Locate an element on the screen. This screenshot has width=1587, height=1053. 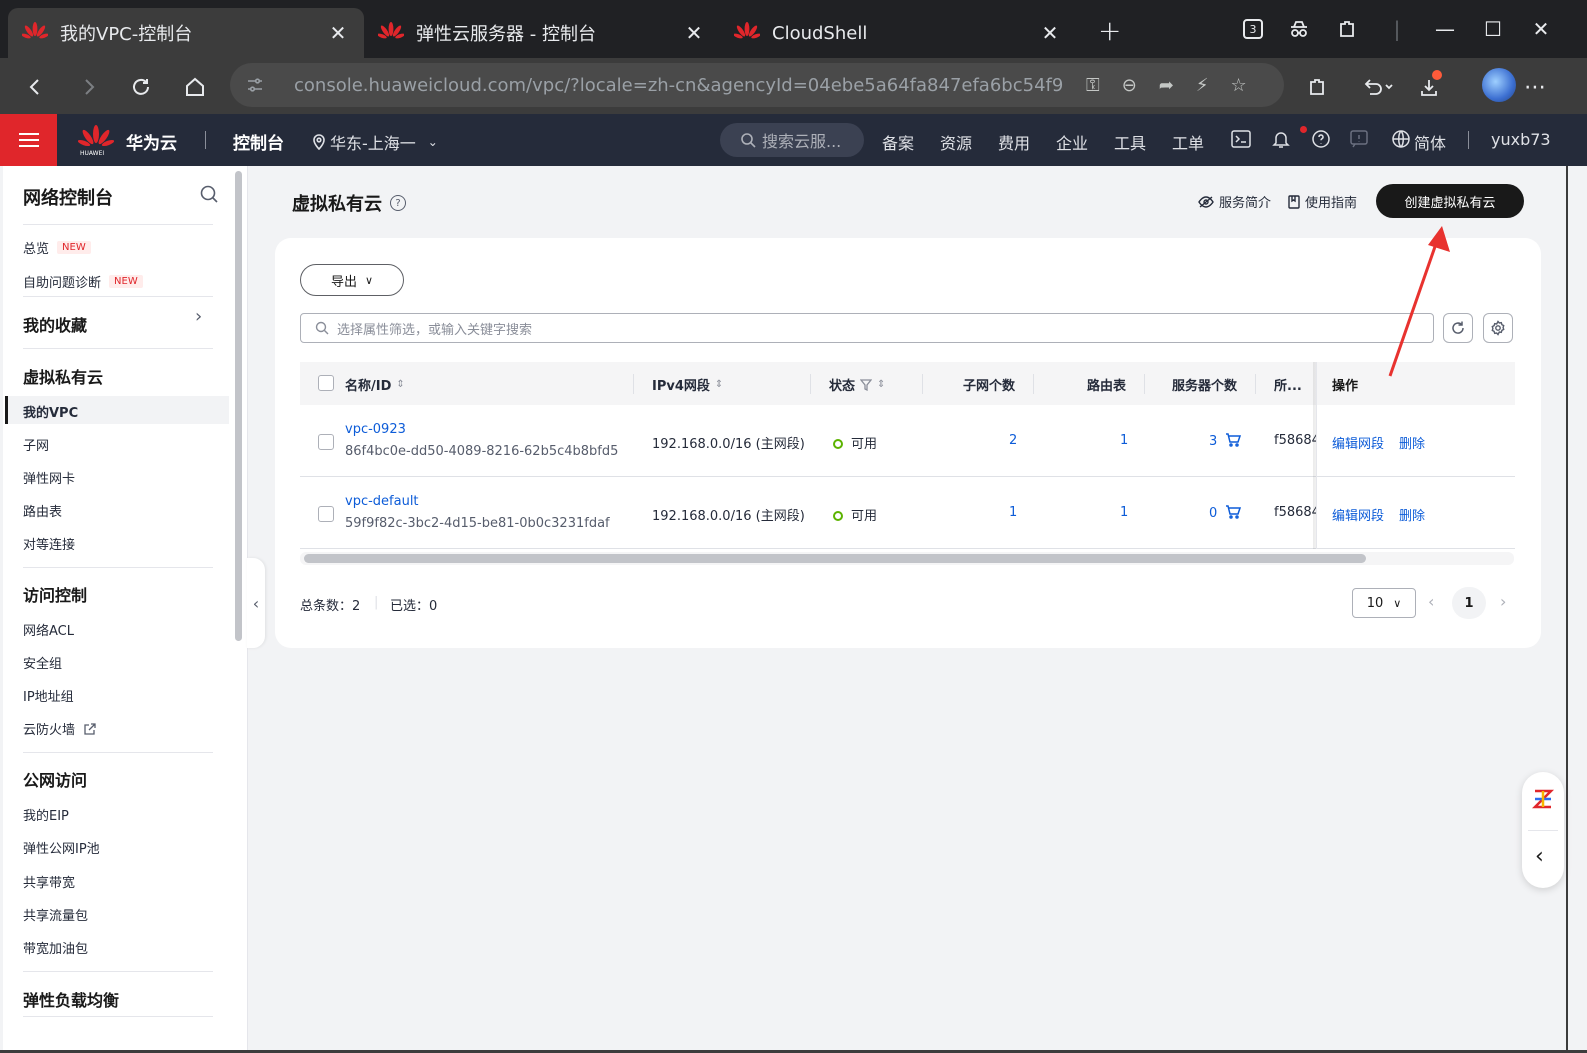
search-icon is located at coordinates (209, 196).